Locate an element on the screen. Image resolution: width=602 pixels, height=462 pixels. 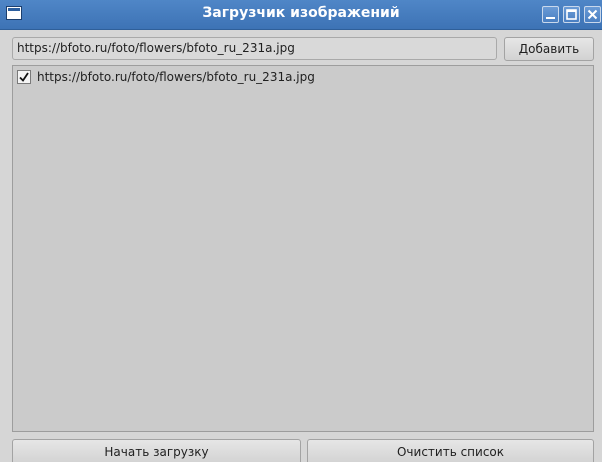
window-title: Загрузчик изображений is located at coordinates (301, 13).